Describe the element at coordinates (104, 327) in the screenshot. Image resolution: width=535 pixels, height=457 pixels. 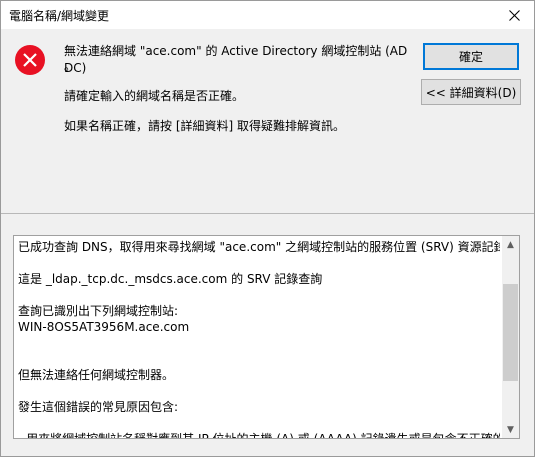
I see `details-line: WIN-8OS5AT3956M.ace.com` at that location.